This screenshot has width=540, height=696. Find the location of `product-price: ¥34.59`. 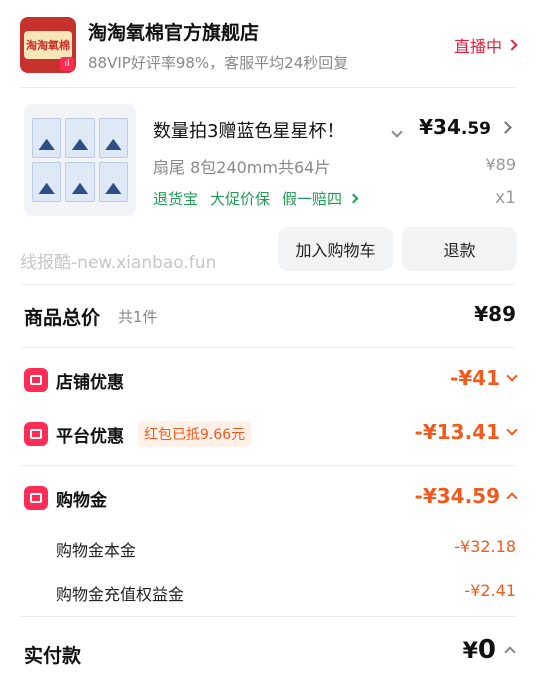

product-price: ¥34.59 is located at coordinates (465, 127).